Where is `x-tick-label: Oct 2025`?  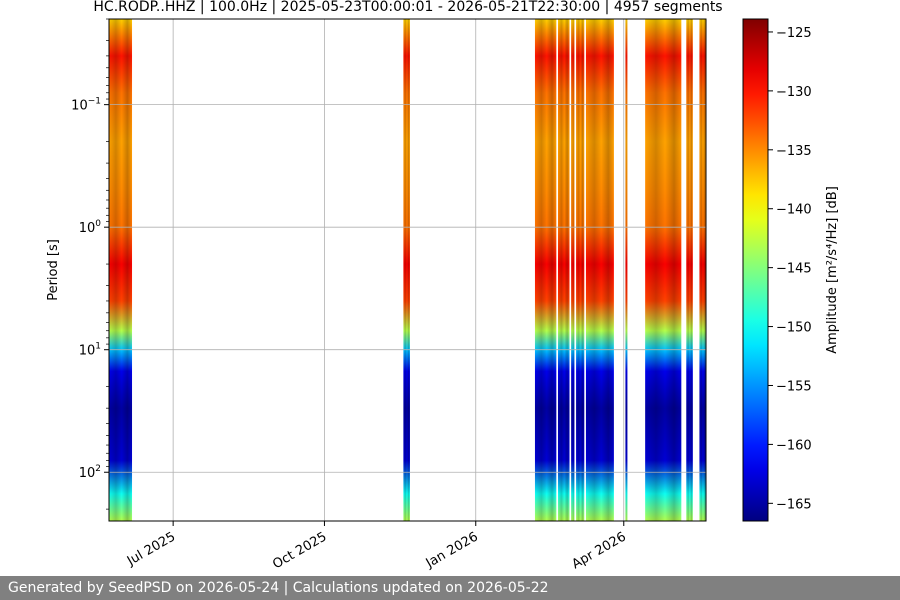
x-tick-label: Oct 2025 is located at coordinates (299, 550).